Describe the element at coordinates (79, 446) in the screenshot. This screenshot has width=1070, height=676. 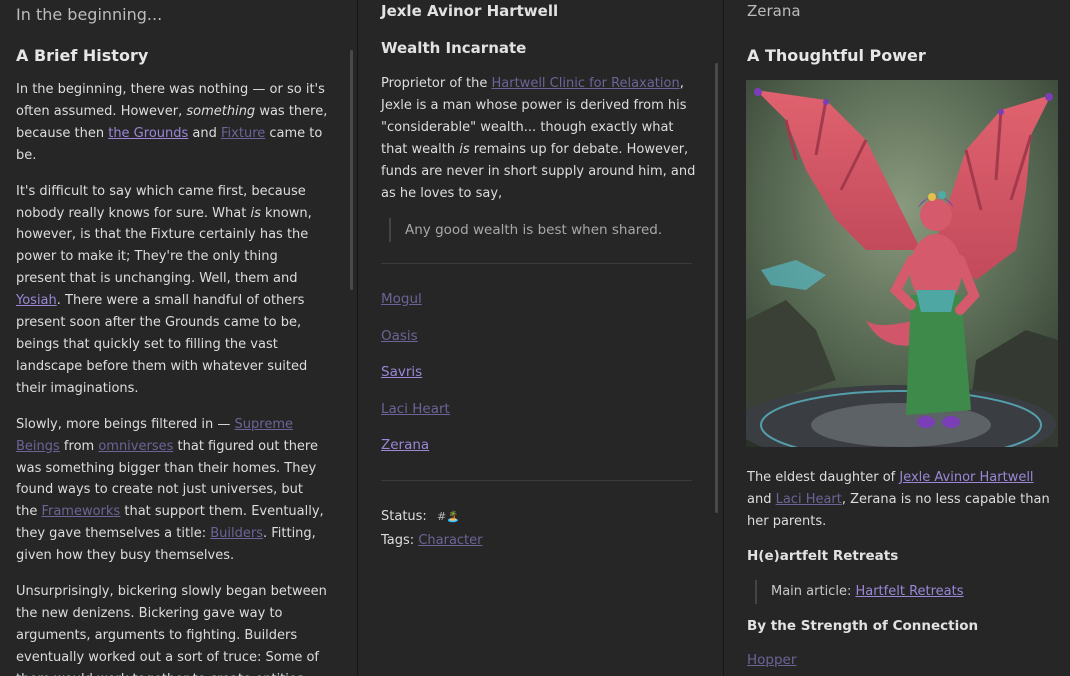
I see `text: from` at that location.